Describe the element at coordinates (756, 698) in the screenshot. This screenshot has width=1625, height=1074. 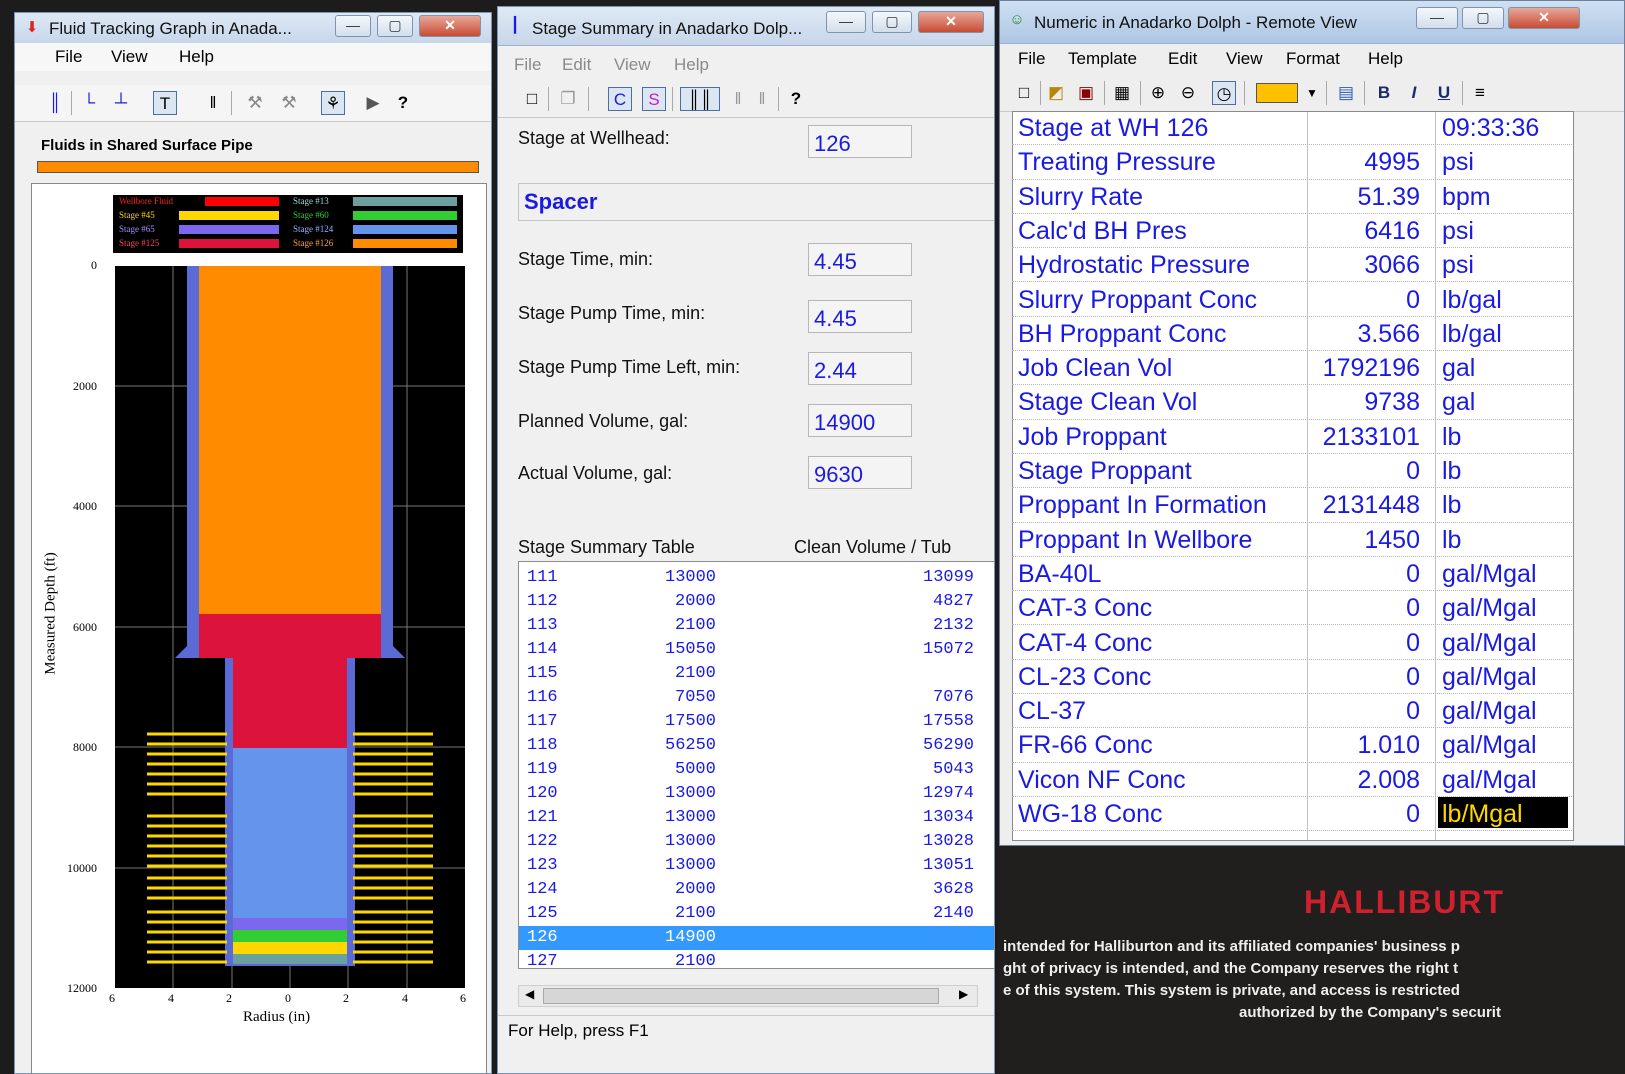
I see `table-row: 116 7050 7076` at that location.